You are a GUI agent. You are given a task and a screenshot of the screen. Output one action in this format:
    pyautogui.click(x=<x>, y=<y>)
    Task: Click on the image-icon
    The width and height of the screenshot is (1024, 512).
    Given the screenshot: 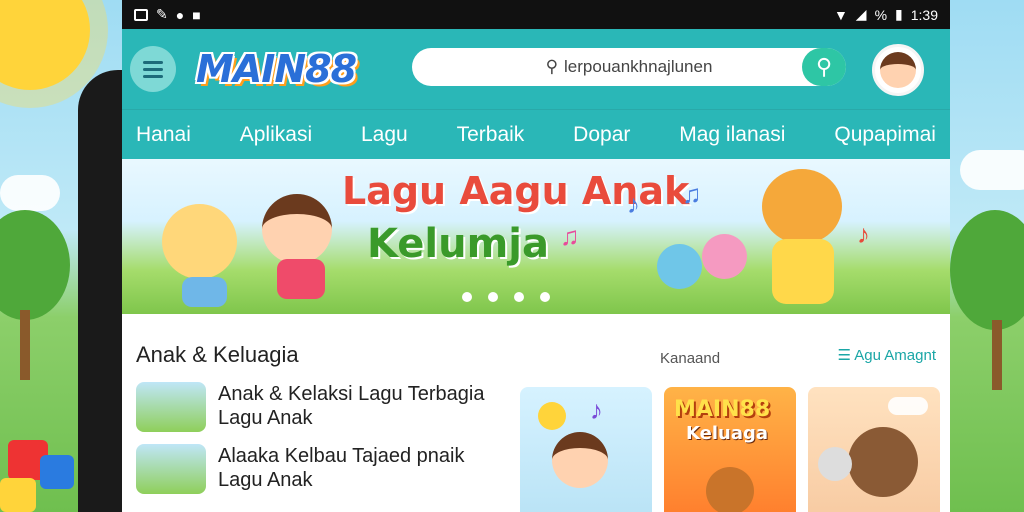 What is the action you would take?
    pyautogui.click(x=141, y=14)
    